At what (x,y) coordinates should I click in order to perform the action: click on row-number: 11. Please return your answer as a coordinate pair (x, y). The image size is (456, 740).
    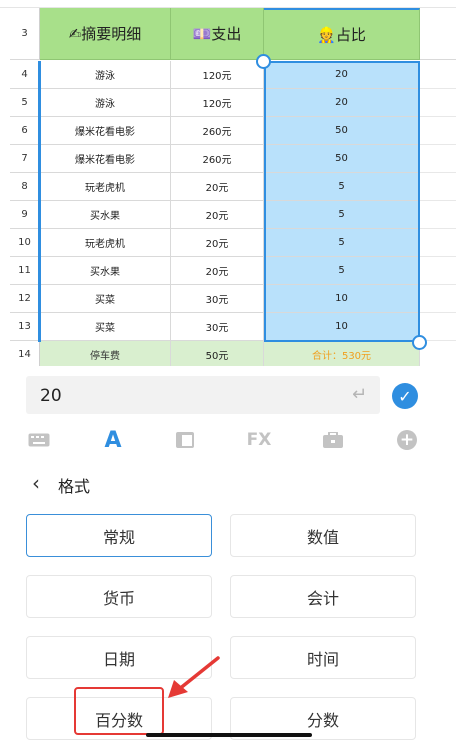
    Looking at the image, I should click on (25, 271).